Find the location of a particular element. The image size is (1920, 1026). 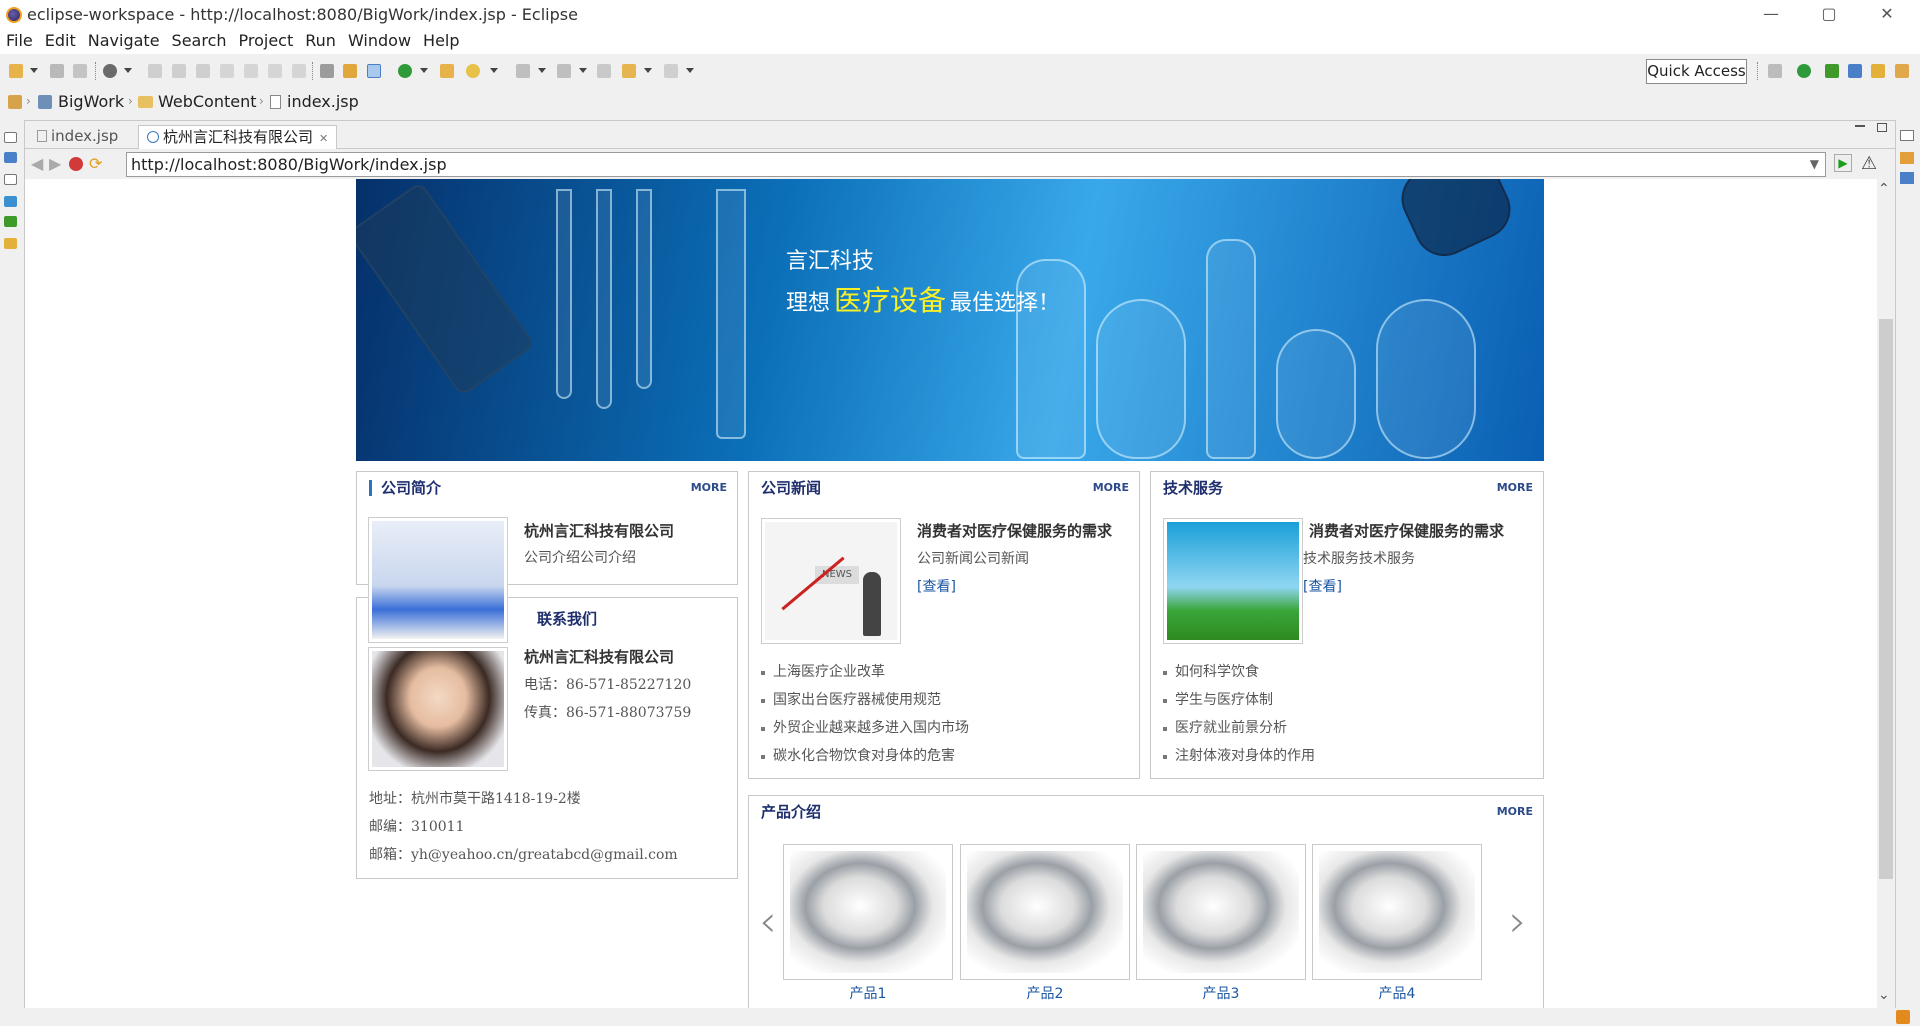

product-label: 产品2 is located at coordinates (1045, 993).